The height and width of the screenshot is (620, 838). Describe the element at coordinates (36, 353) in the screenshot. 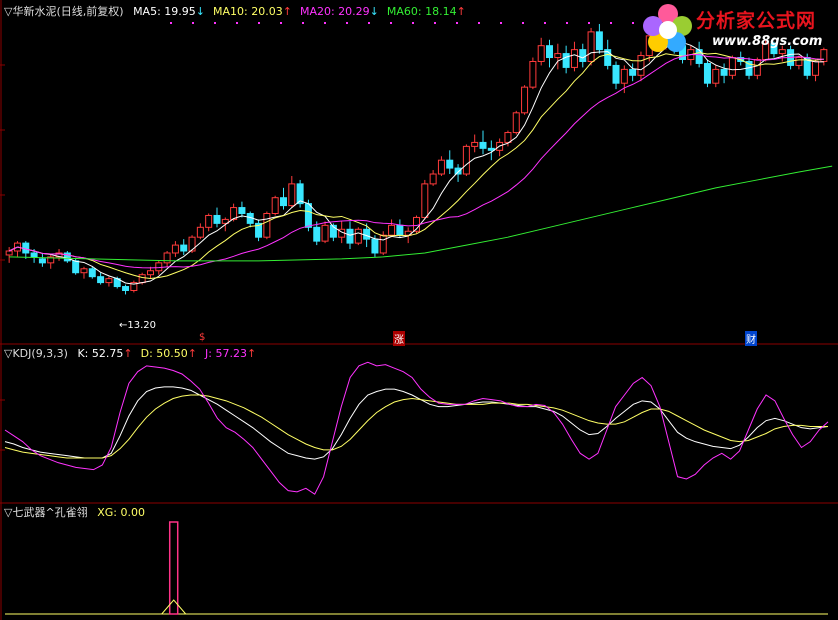

I see `kdj-panel-title: ▽KDJ(9,3,3)` at that location.